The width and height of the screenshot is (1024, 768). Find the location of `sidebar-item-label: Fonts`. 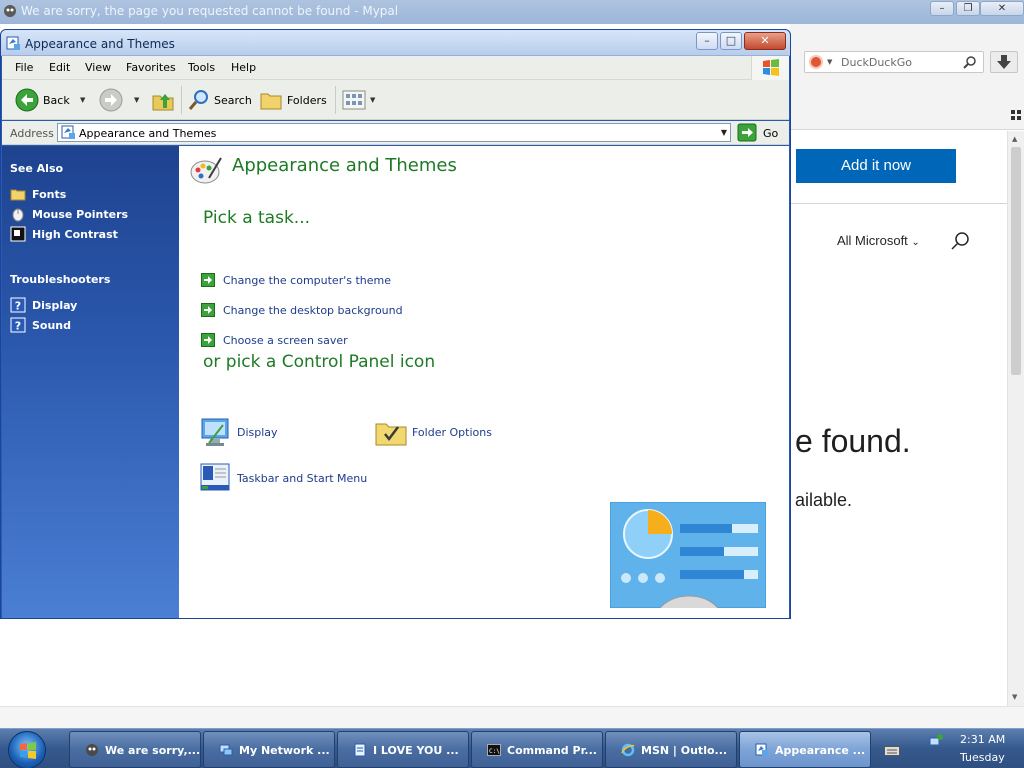

sidebar-item-label: Fonts is located at coordinates (49, 194).